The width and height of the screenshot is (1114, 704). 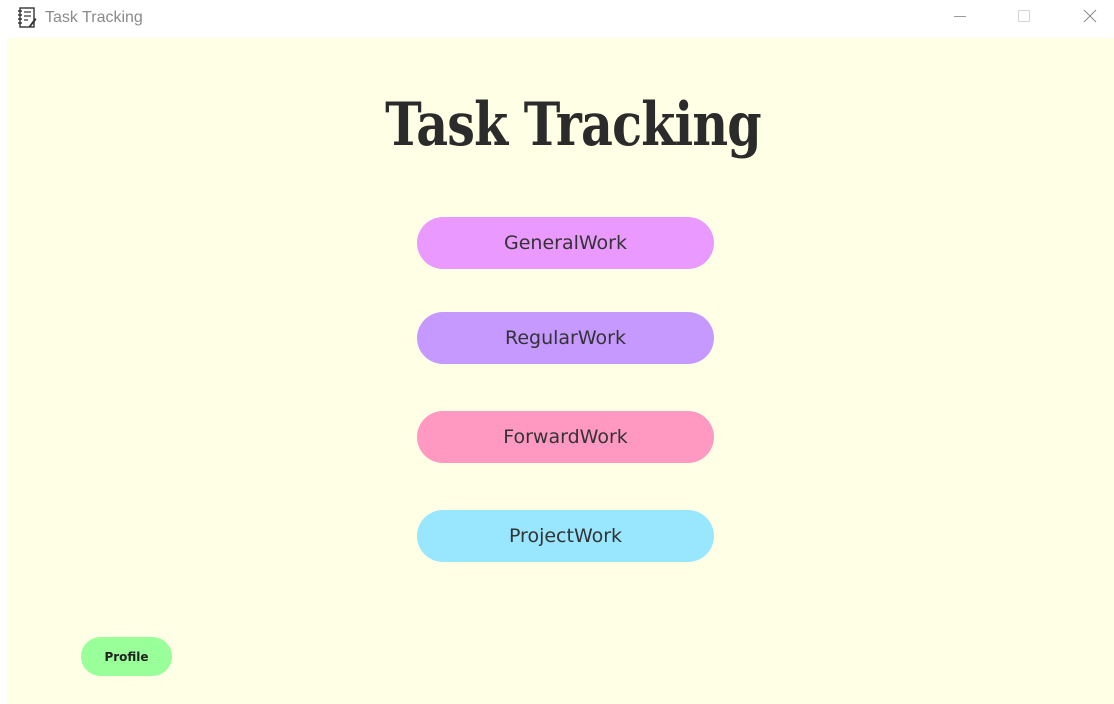 I want to click on general-work-button: GeneralWork, so click(x=565, y=243).